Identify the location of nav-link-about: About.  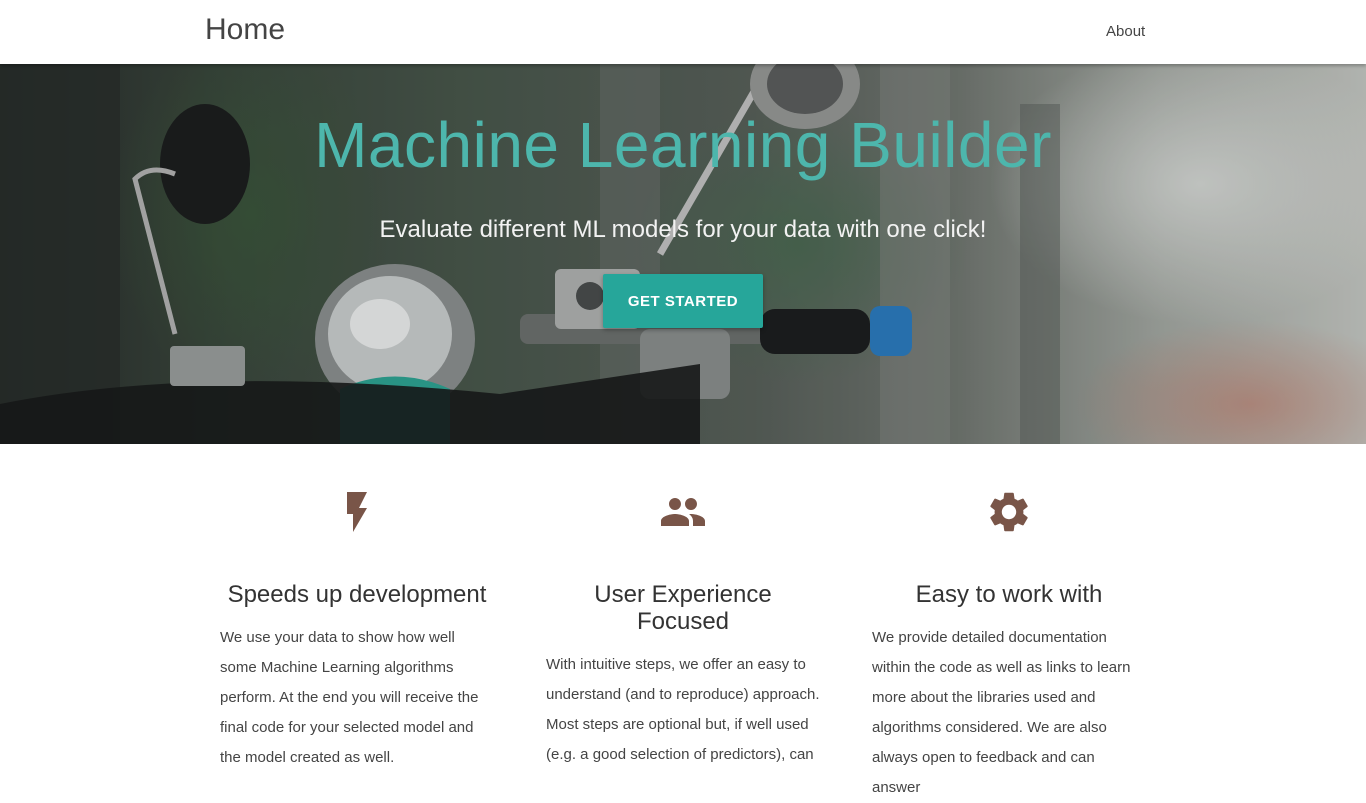
(1125, 31).